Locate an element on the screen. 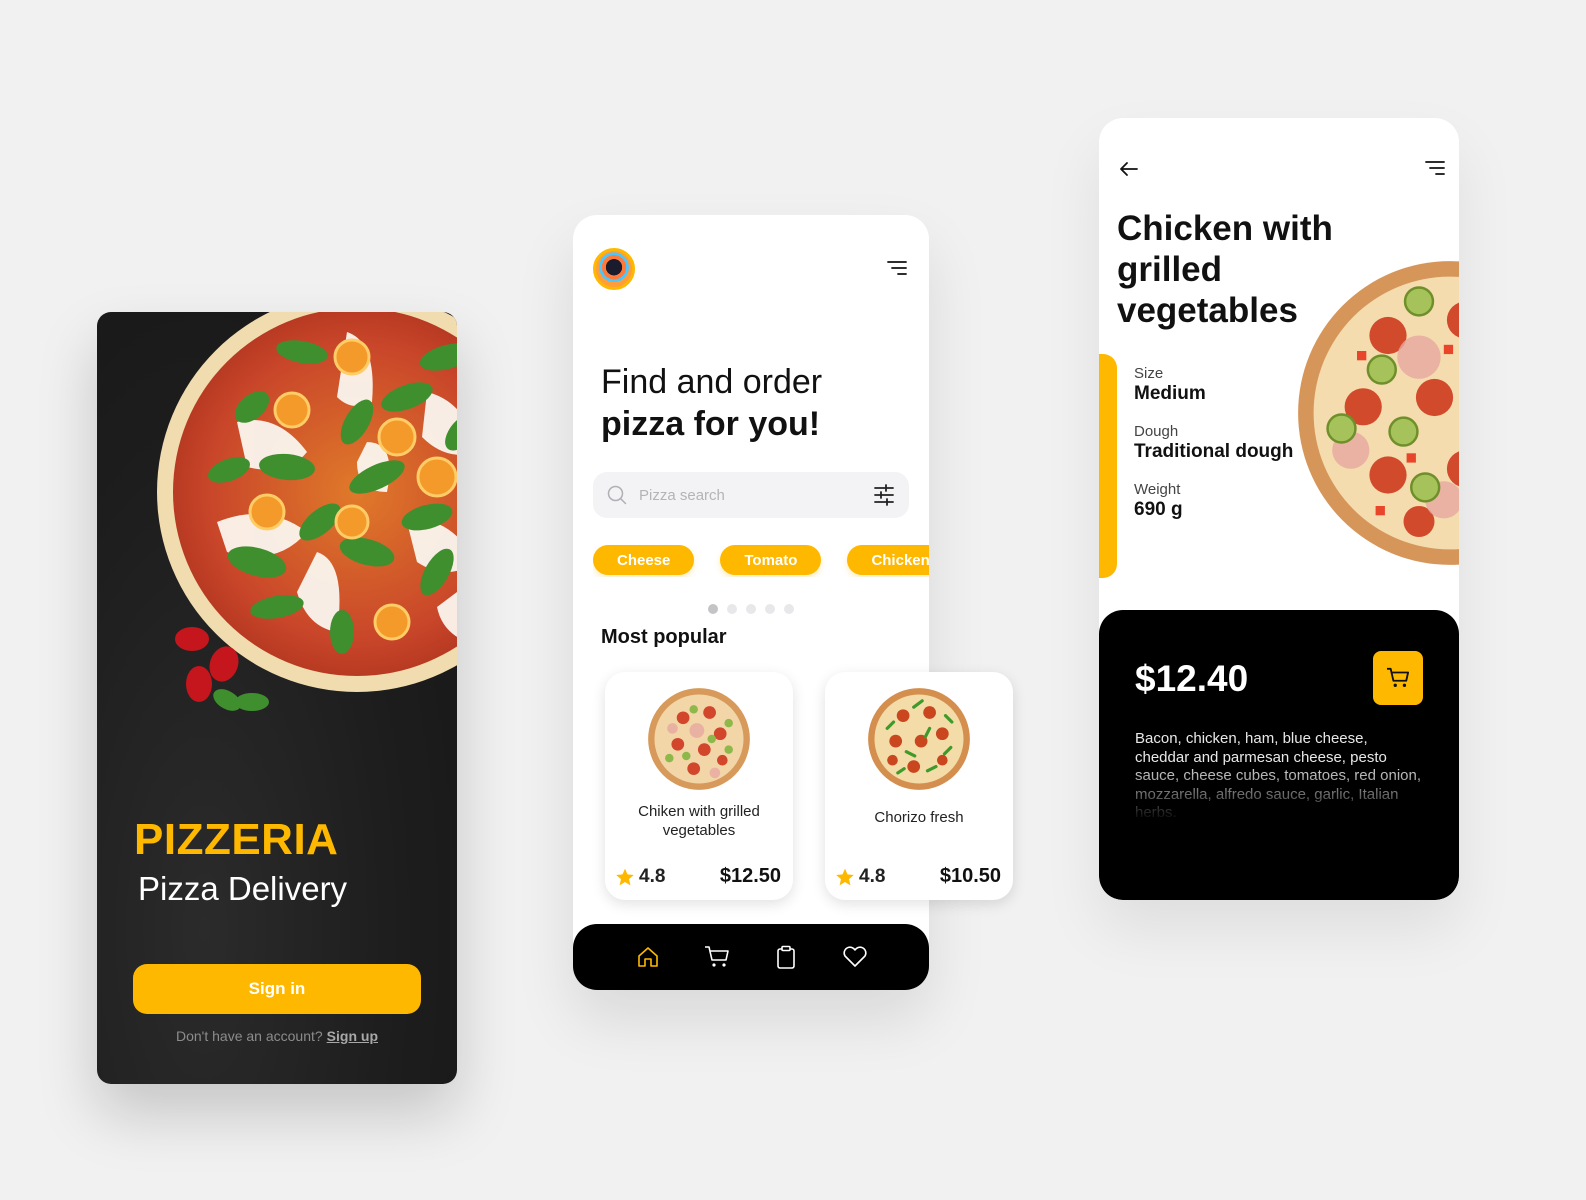 The width and height of the screenshot is (1586, 1200). product-card: Chorizo fresh 4.8 $10.50 is located at coordinates (919, 786).